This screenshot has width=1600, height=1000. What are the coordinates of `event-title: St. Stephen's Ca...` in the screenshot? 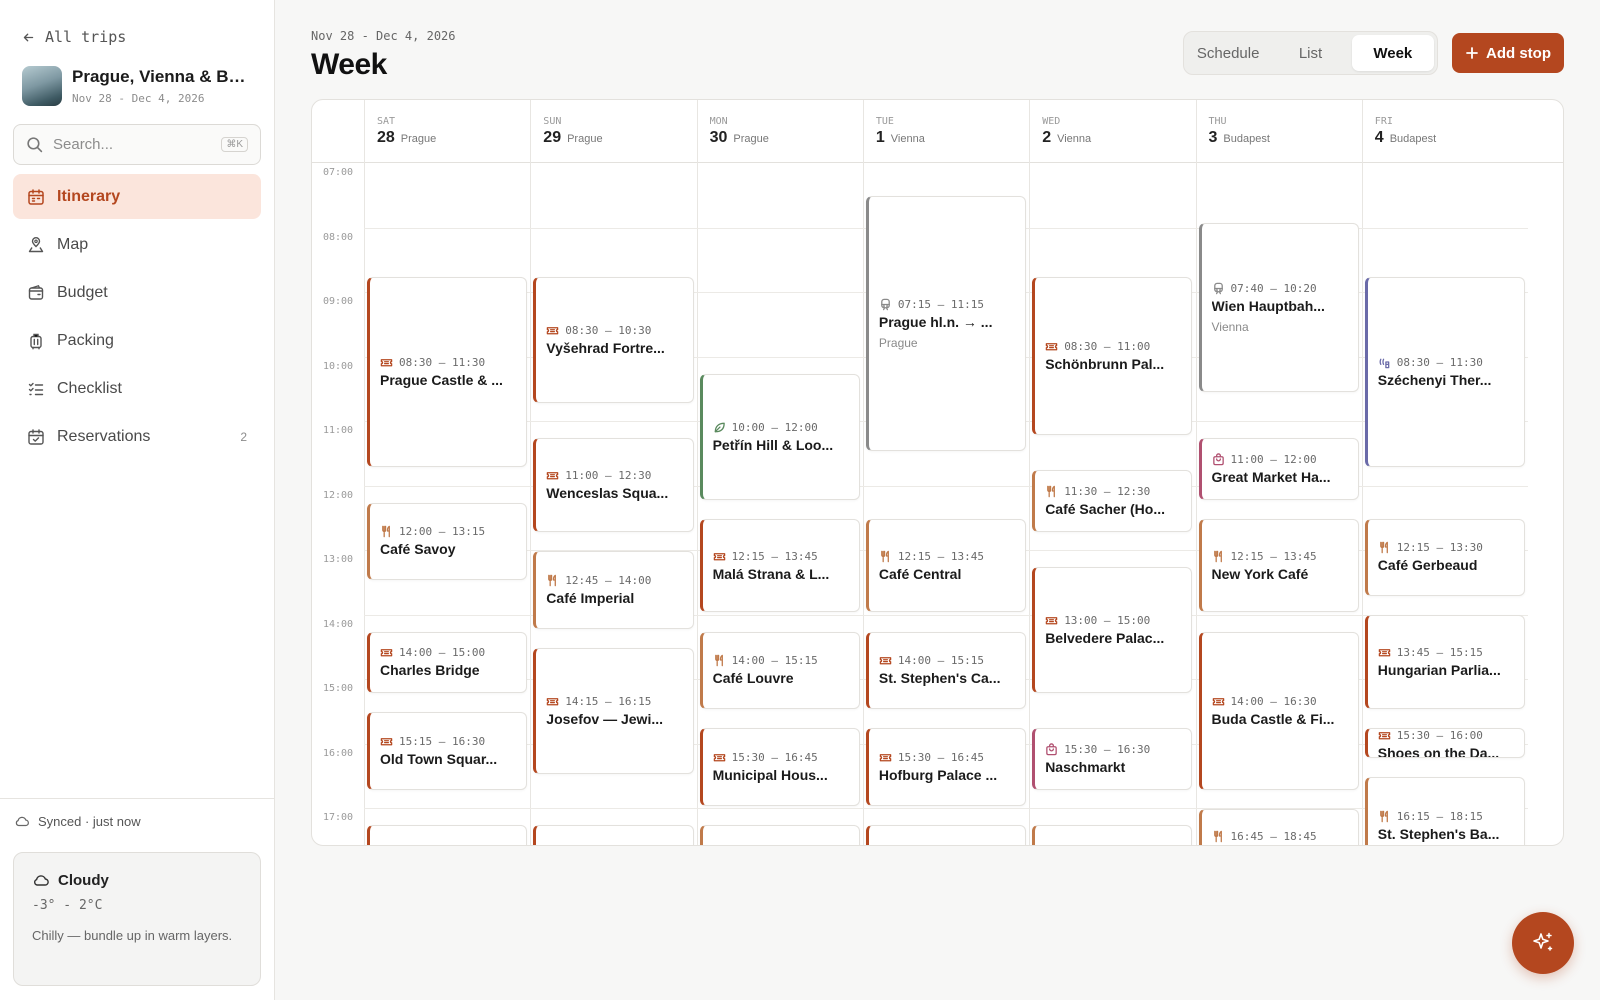 It's located at (939, 678).